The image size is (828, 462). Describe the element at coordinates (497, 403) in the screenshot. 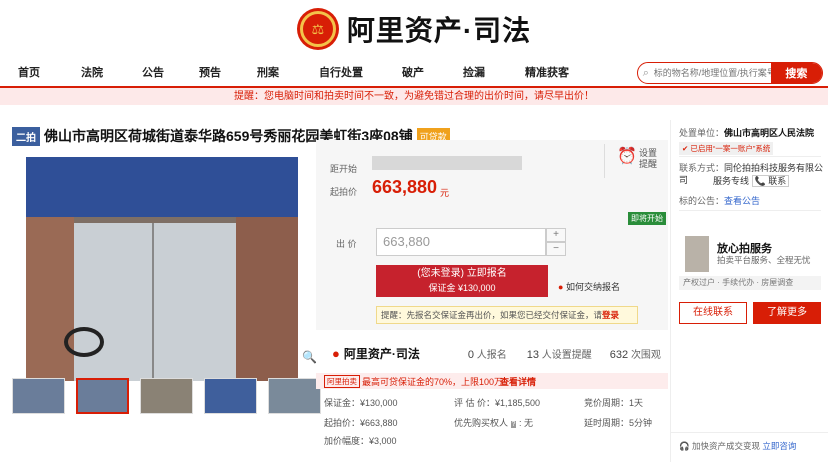

I see `appraisal-info: 评 估 价：¥1,185,500` at that location.